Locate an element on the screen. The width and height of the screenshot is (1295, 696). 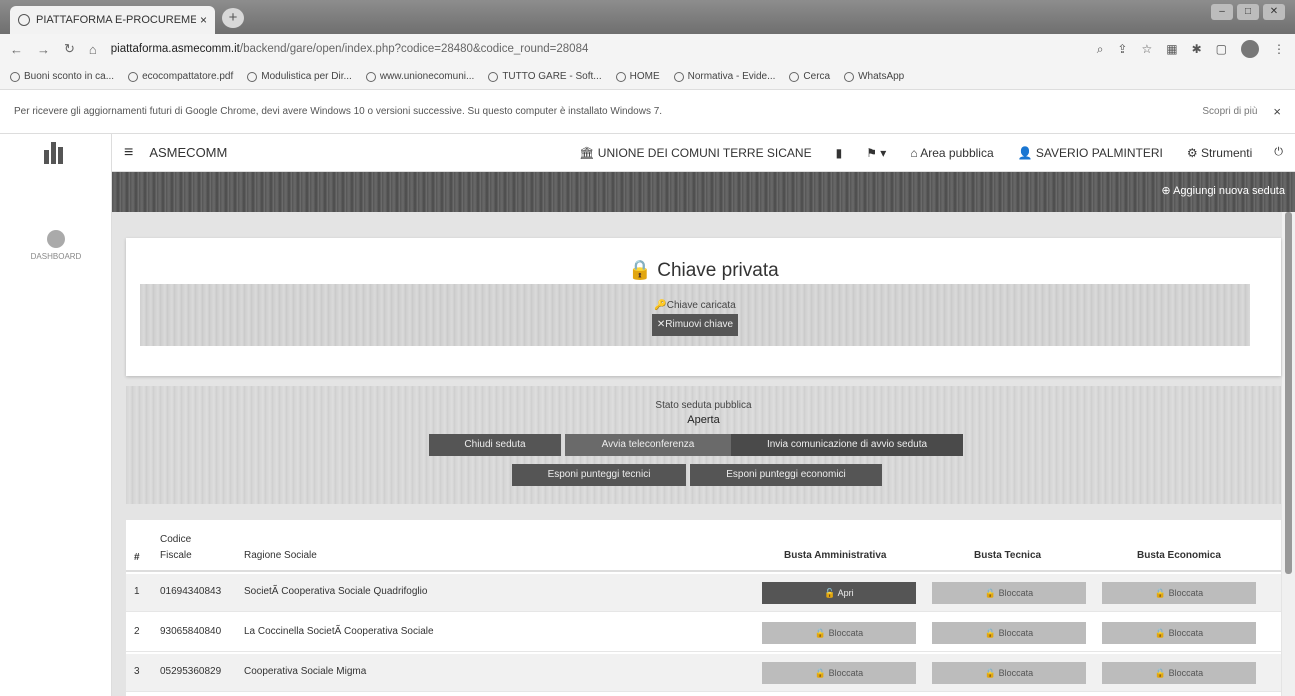
new-tab-button: + is located at coordinates (233, 18).